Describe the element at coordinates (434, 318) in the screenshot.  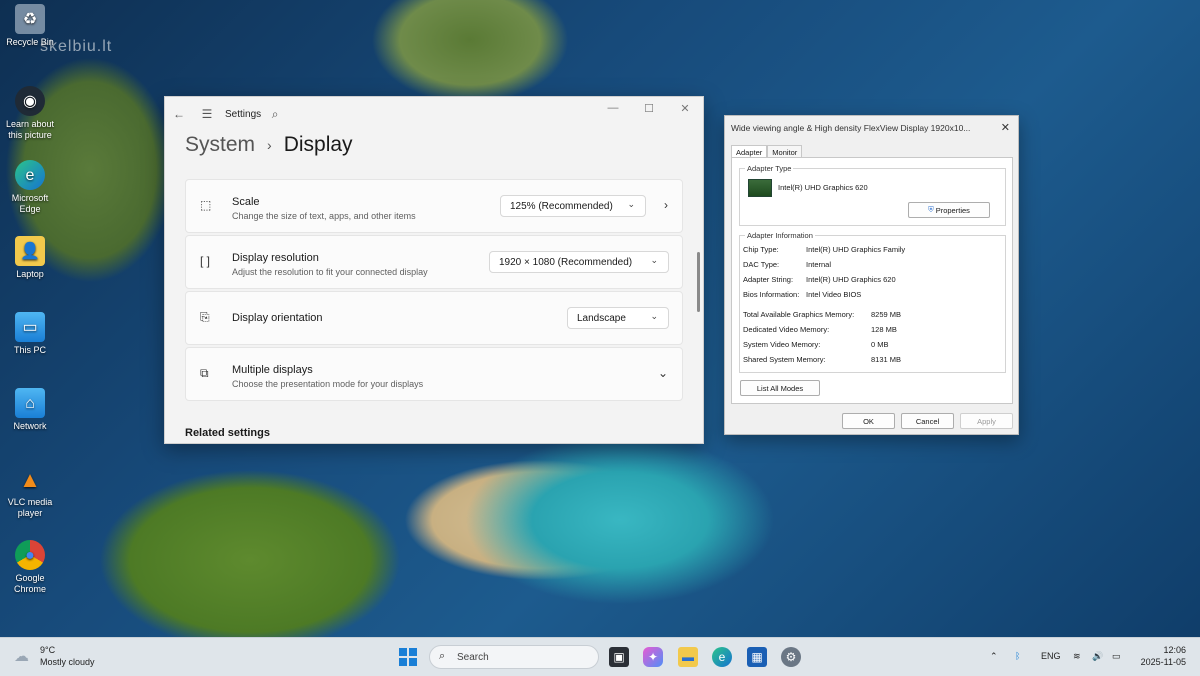
I see `display-orientation-row: ⎘ Display orientation Landscape ⌄` at that location.